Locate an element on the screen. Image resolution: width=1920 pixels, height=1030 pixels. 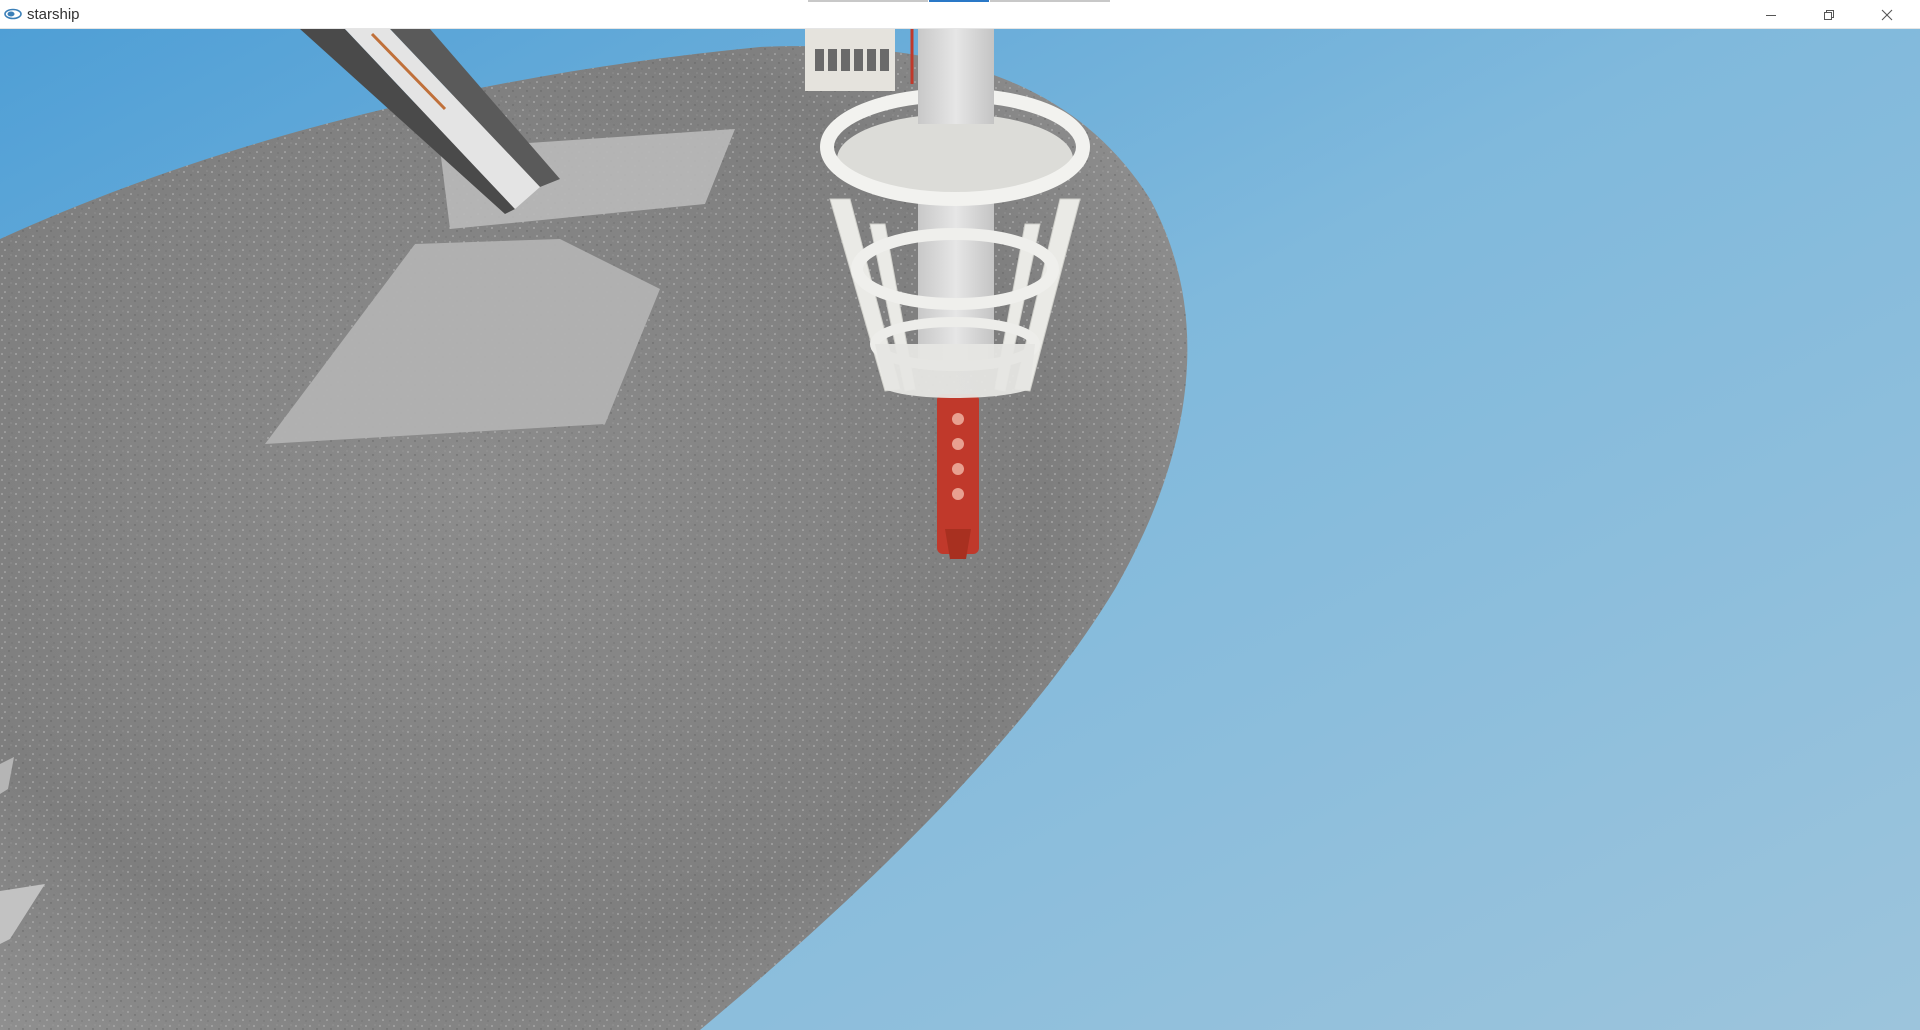
window-titlebar: starship is located at coordinates (960, 14).